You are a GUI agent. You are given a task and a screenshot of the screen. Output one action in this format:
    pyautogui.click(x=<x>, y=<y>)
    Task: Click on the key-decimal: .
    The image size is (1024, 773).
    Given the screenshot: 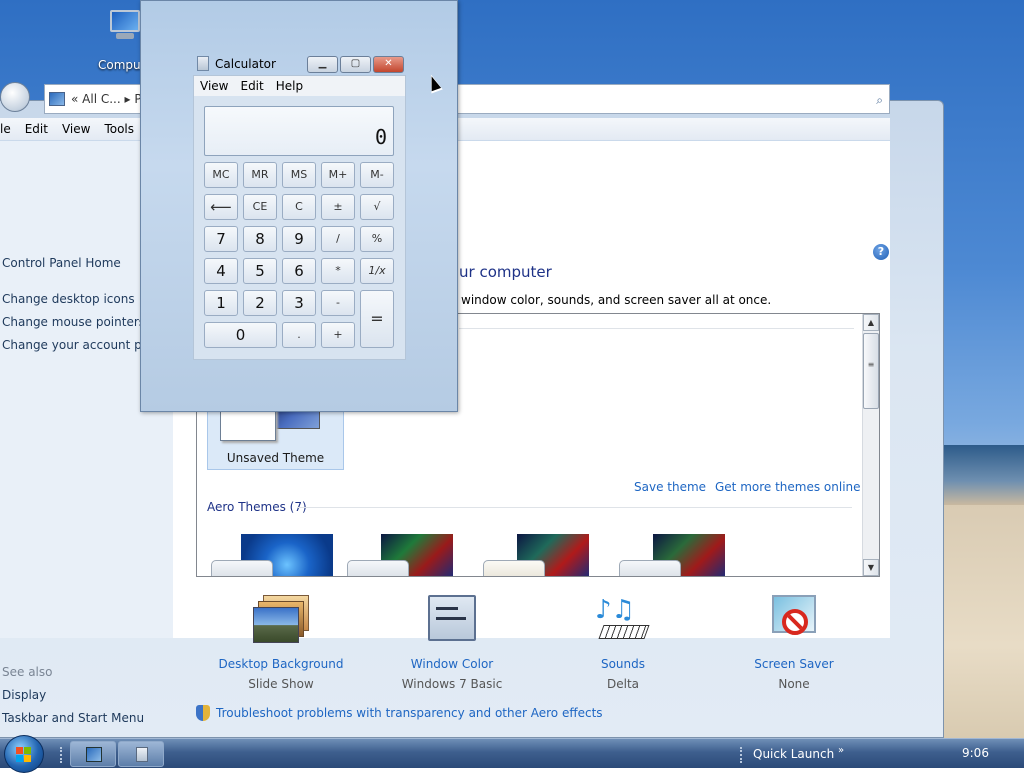 What is the action you would take?
    pyautogui.click(x=299, y=335)
    